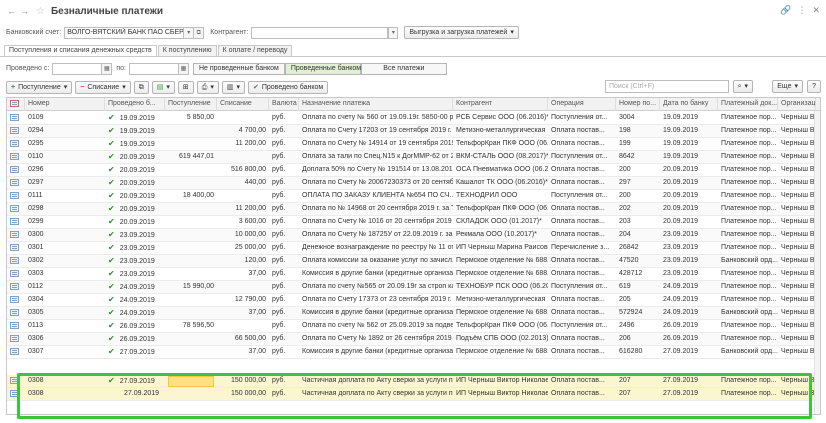  Describe the element at coordinates (185, 87) in the screenshot. I see `structure-button: ⊞` at that location.